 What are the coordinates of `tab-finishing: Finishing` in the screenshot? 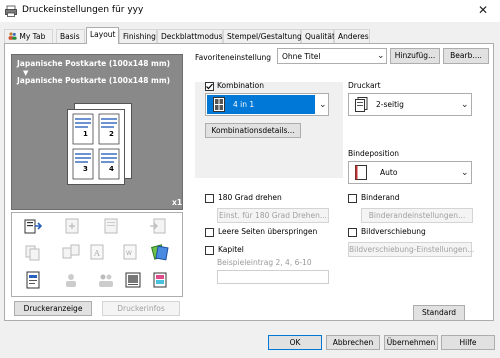 It's located at (138, 36).